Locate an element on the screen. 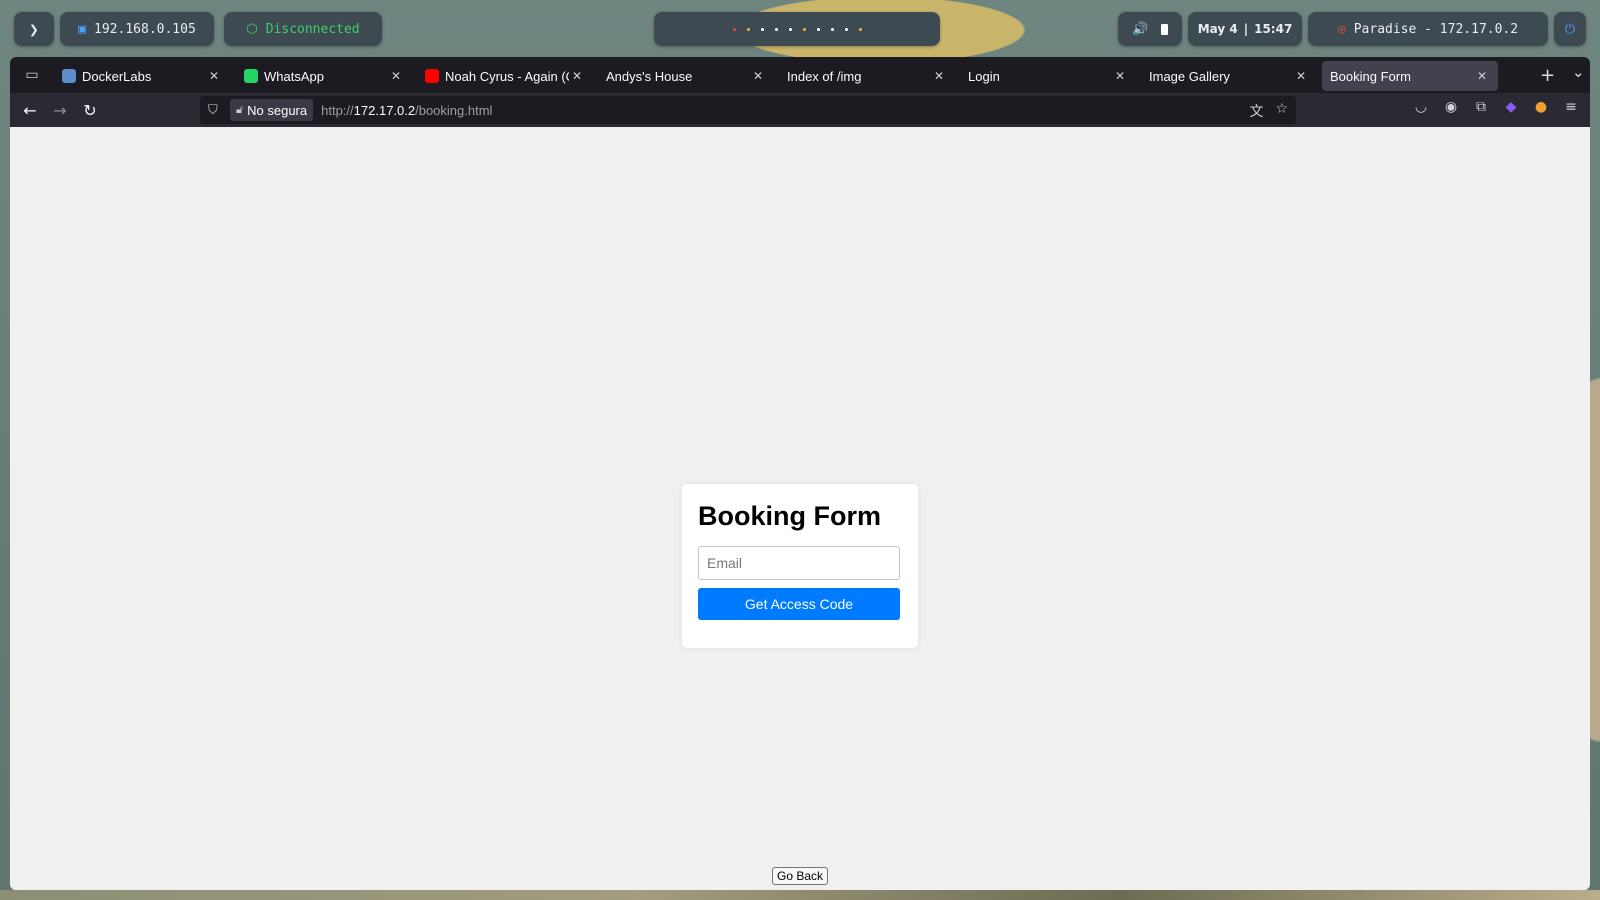 Image resolution: width=1600 pixels, height=900 pixels. tab-overview-icon: ▭ is located at coordinates (32, 75).